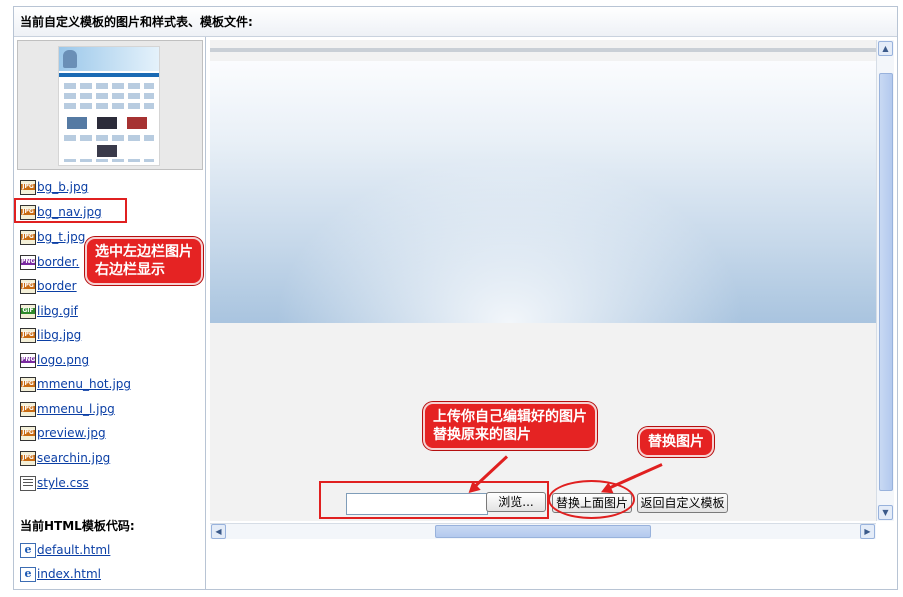  What do you see at coordinates (76, 409) in the screenshot?
I see `file-link: mmenu_l.jpg` at bounding box center [76, 409].